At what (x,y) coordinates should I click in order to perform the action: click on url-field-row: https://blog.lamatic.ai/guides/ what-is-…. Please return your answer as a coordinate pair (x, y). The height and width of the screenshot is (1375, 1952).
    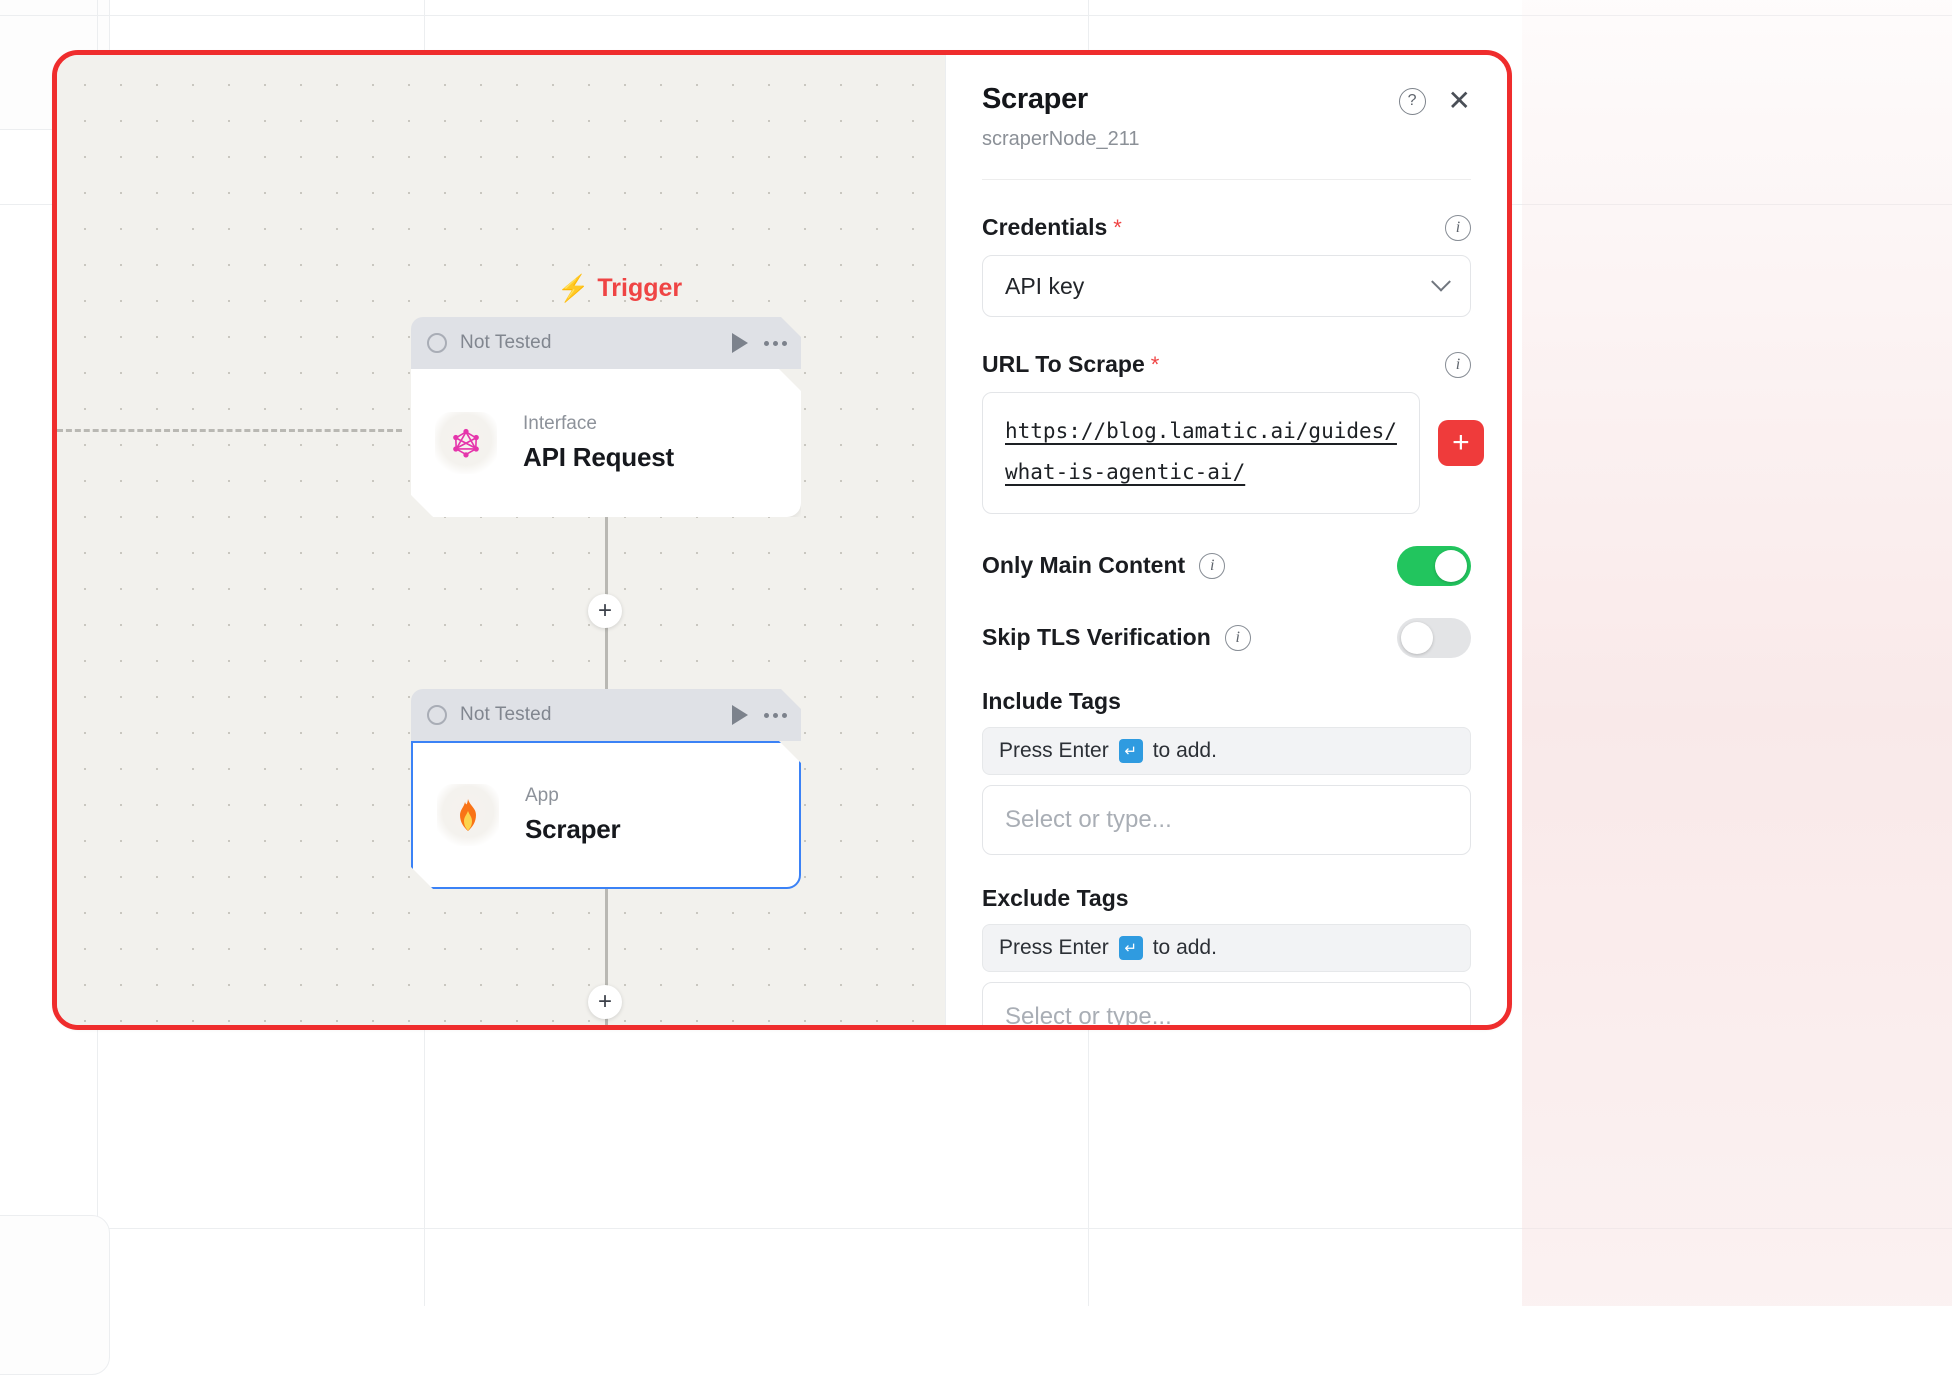
    Looking at the image, I should click on (1226, 453).